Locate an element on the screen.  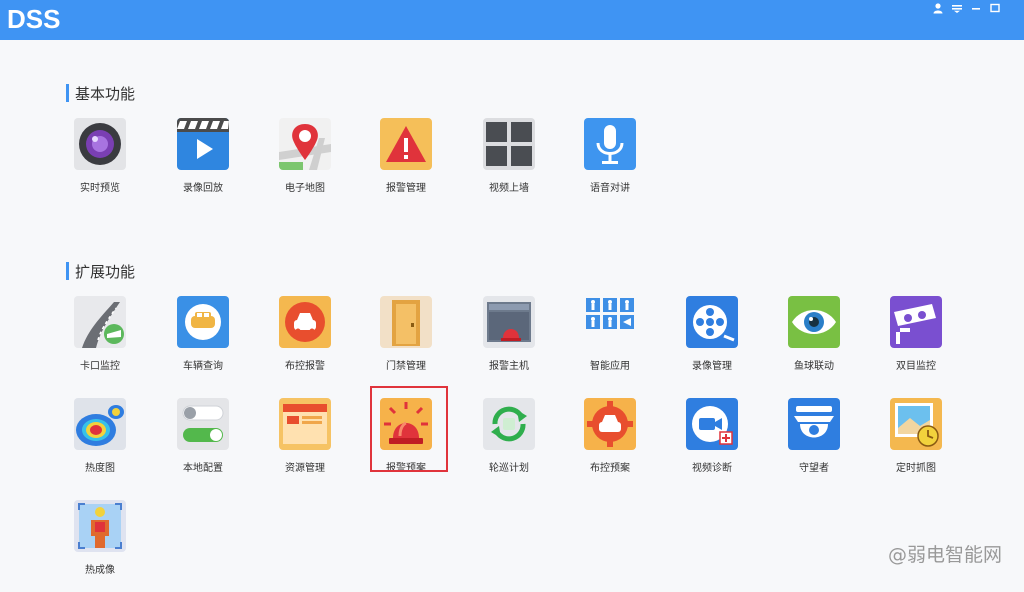
map-pin-icon is located at coordinates (305, 144).